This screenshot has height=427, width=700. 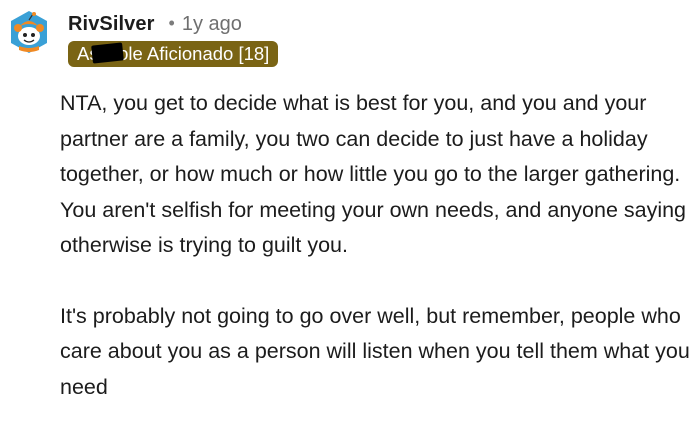 I want to click on user-avatar-icon, so click(x=29, y=32).